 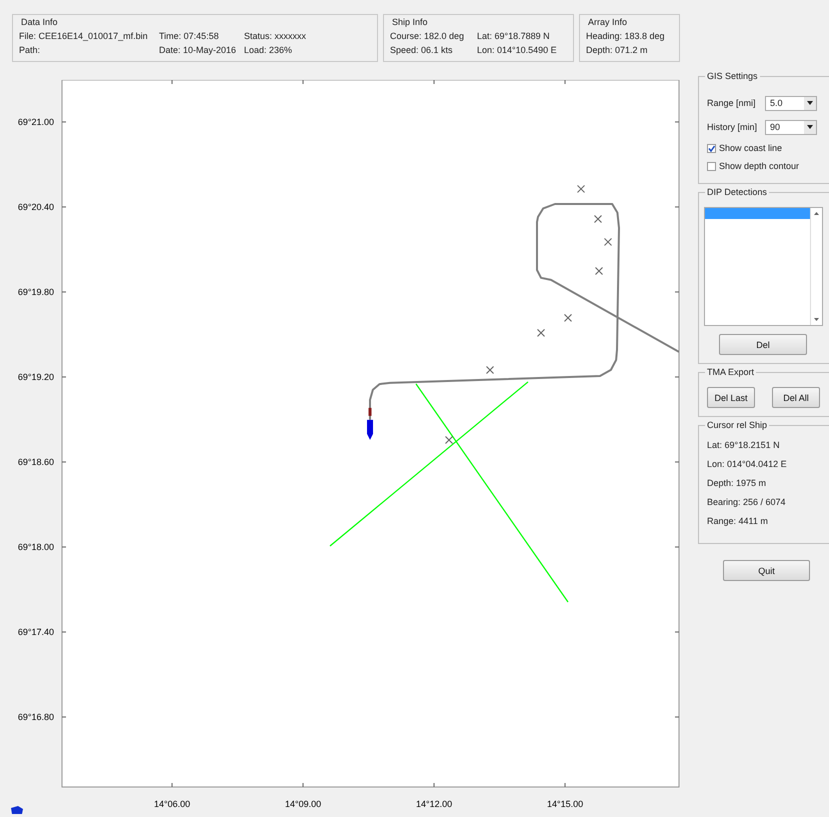 What do you see at coordinates (519, 50) in the screenshot?
I see `info-field: Lon: 014°10.5490 E` at bounding box center [519, 50].